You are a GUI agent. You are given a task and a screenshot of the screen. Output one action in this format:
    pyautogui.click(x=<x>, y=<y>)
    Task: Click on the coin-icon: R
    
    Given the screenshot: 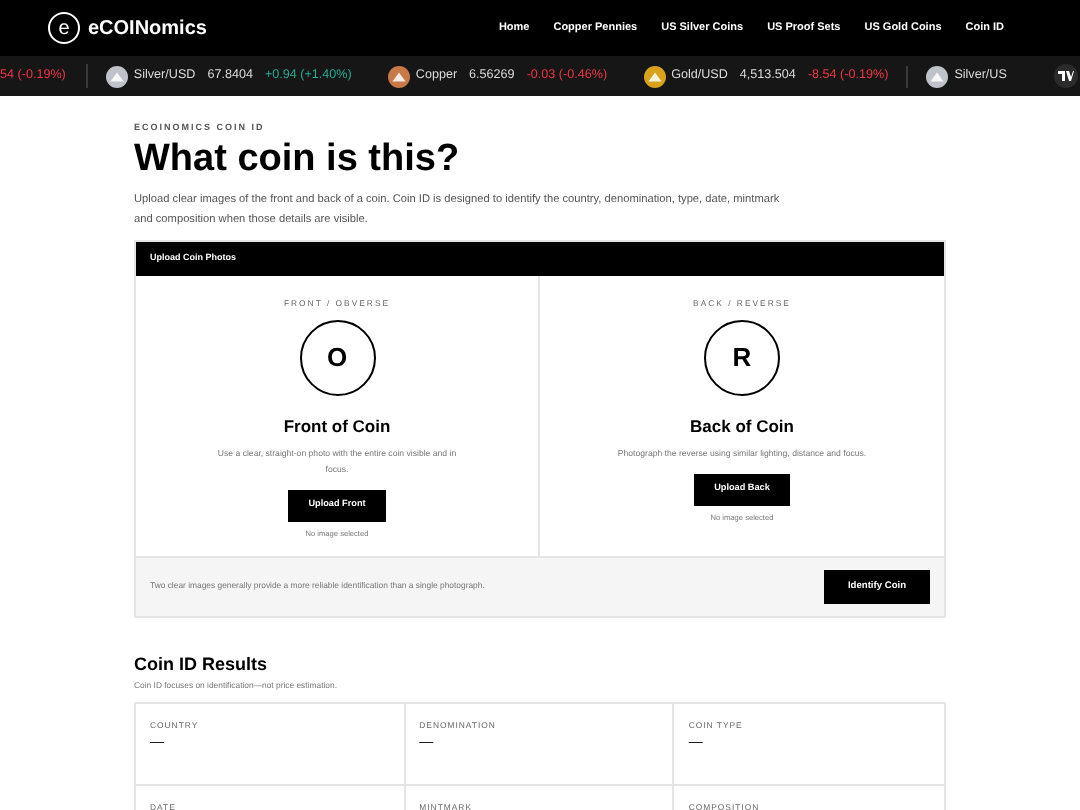 What is the action you would take?
    pyautogui.click(x=742, y=358)
    